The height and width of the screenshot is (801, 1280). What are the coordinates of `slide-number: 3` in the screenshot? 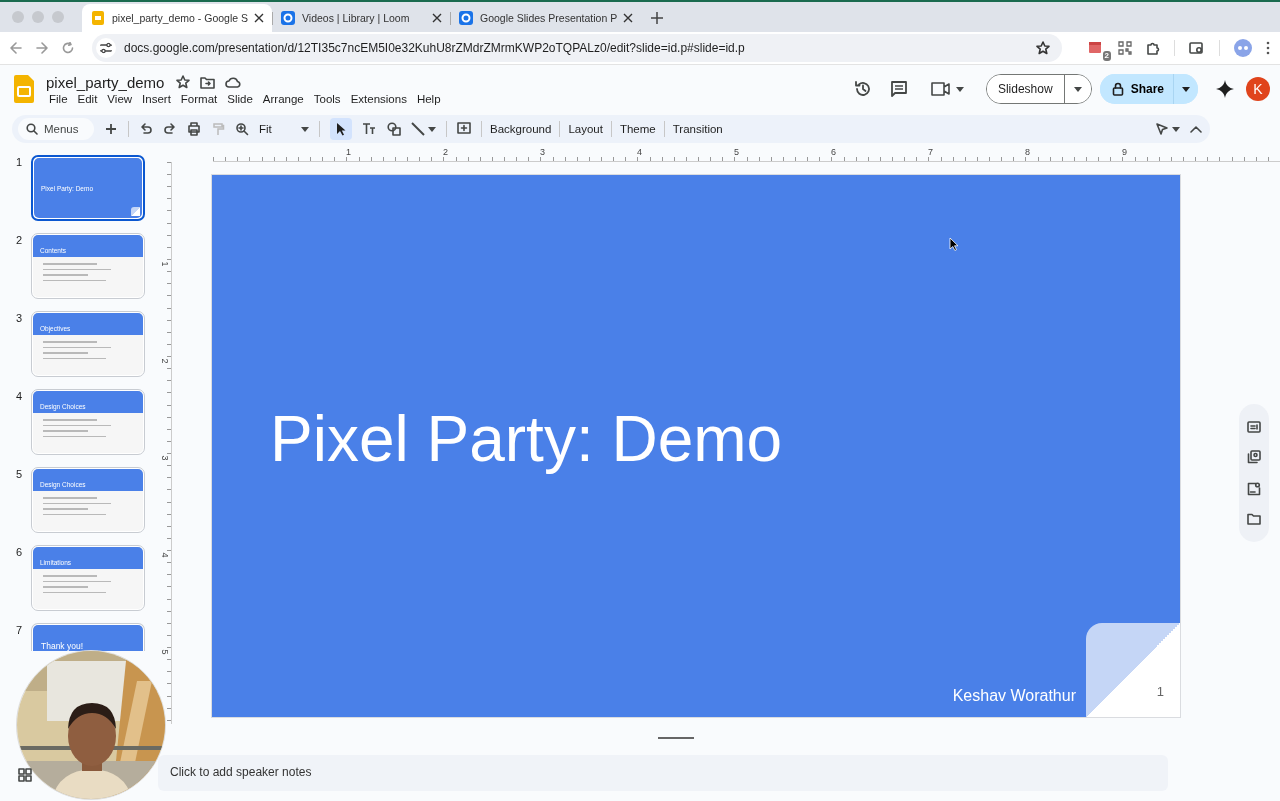 It's located at (19, 318).